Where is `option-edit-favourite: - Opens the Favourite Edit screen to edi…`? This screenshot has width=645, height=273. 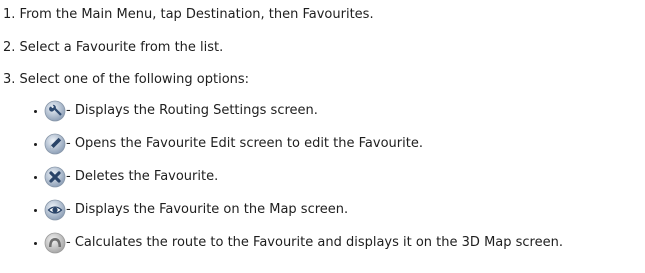 option-edit-favourite: - Opens the Favourite Edit screen to edi… is located at coordinates (228, 144).